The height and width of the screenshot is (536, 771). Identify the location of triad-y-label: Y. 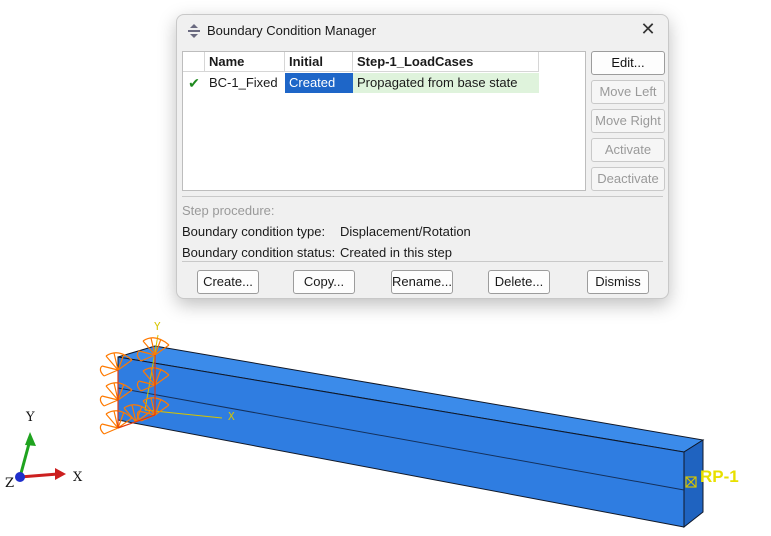
(30, 417).